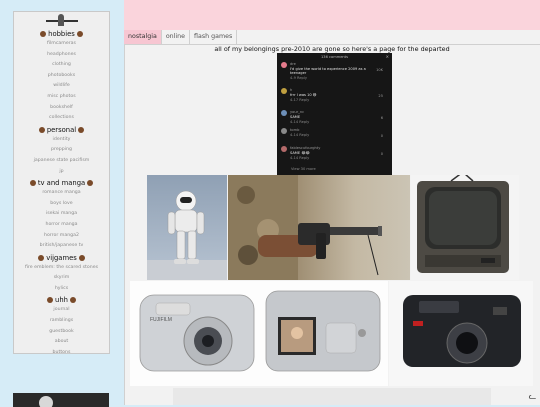  I want to click on cat-icon: ᓚ, so click(532, 397).